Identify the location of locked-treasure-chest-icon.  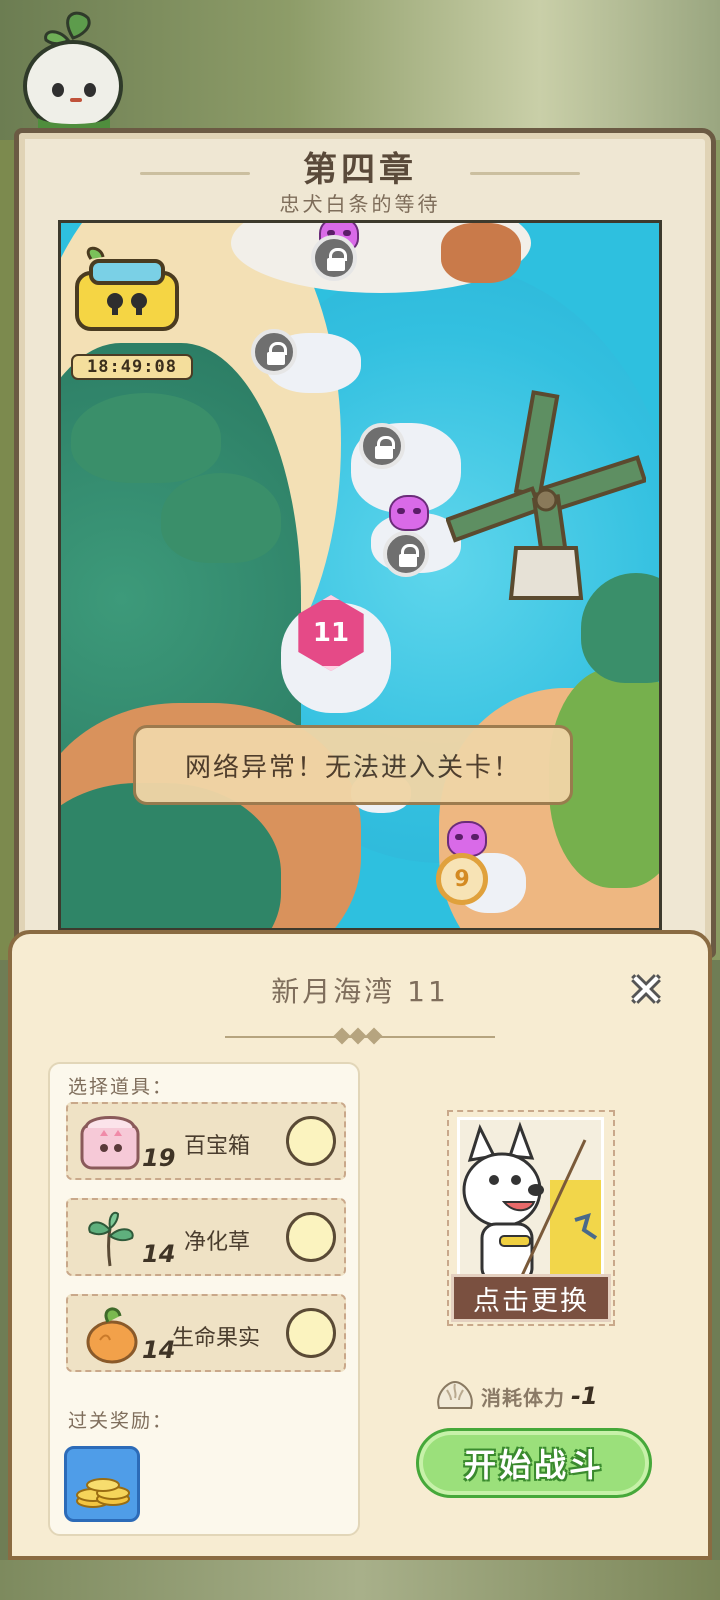
(127, 289).